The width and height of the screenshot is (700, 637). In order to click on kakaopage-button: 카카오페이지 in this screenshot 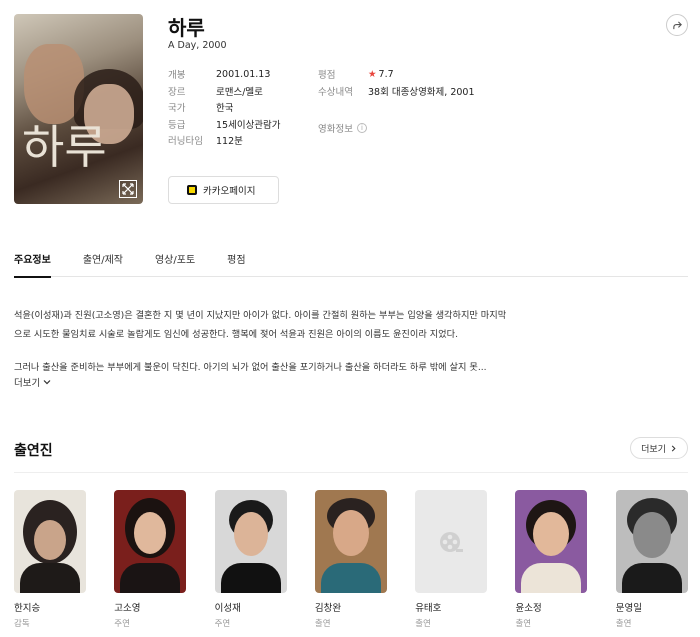, I will do `click(223, 190)`.